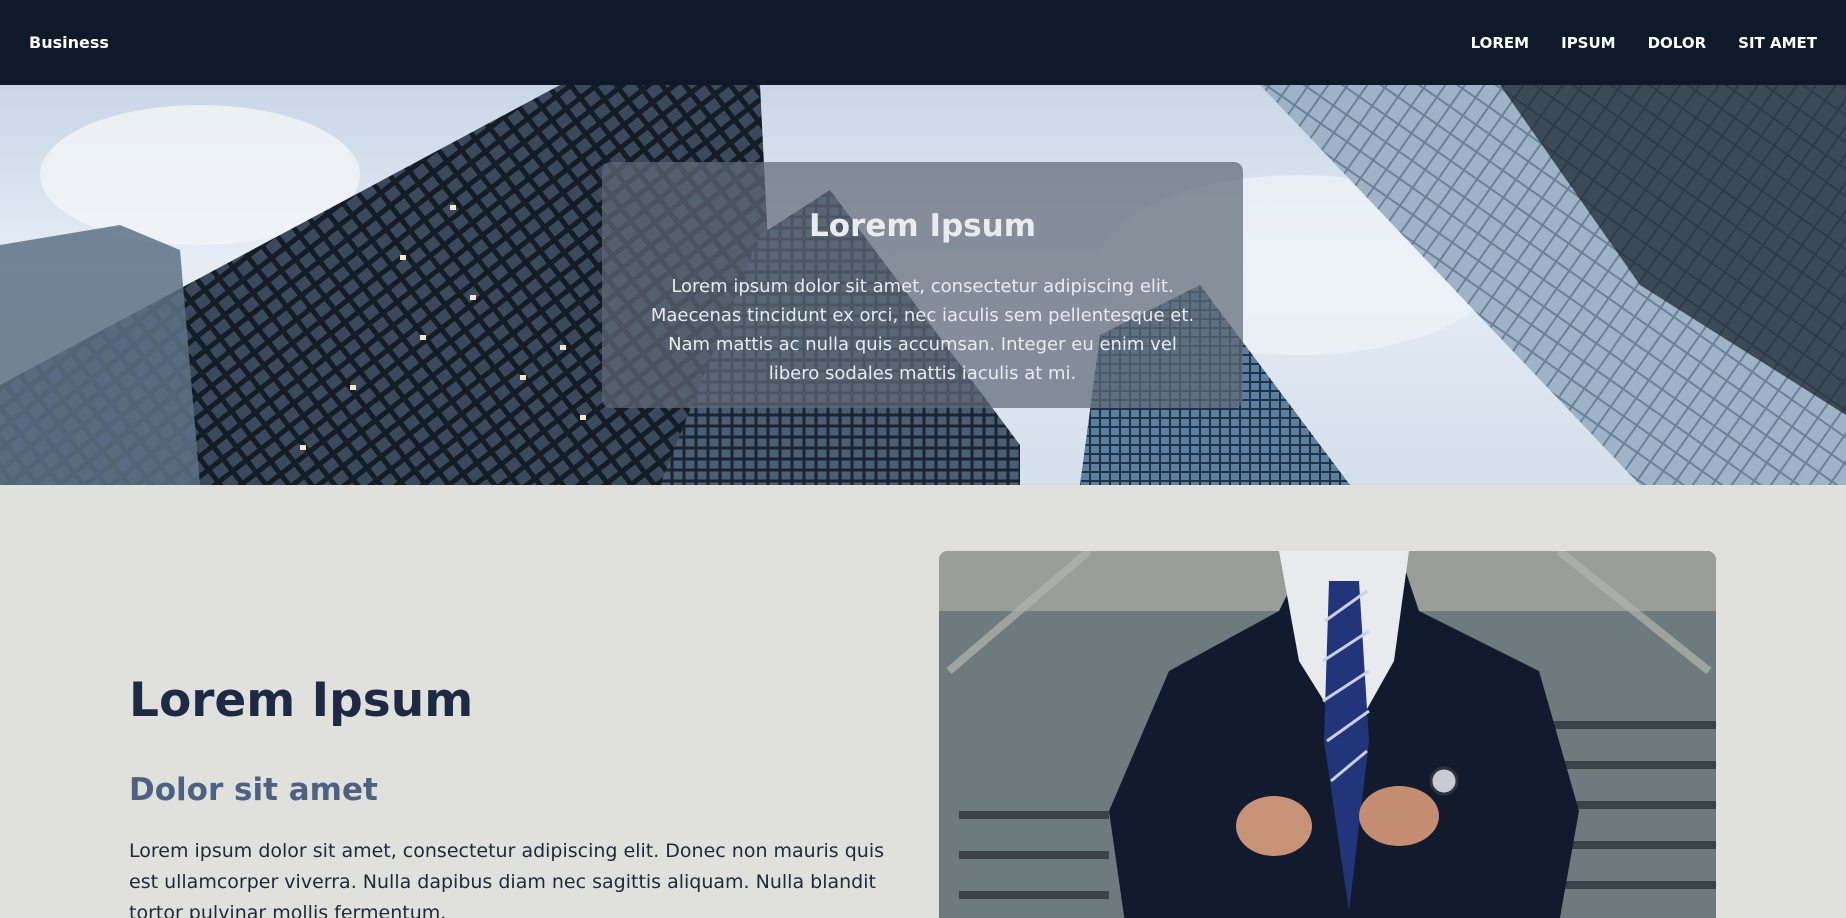 The height and width of the screenshot is (918, 1846). What do you see at coordinates (1628, 43) in the screenshot?
I see `main-nav: LOREM IPSUM DOLOR SIT AMET` at bounding box center [1628, 43].